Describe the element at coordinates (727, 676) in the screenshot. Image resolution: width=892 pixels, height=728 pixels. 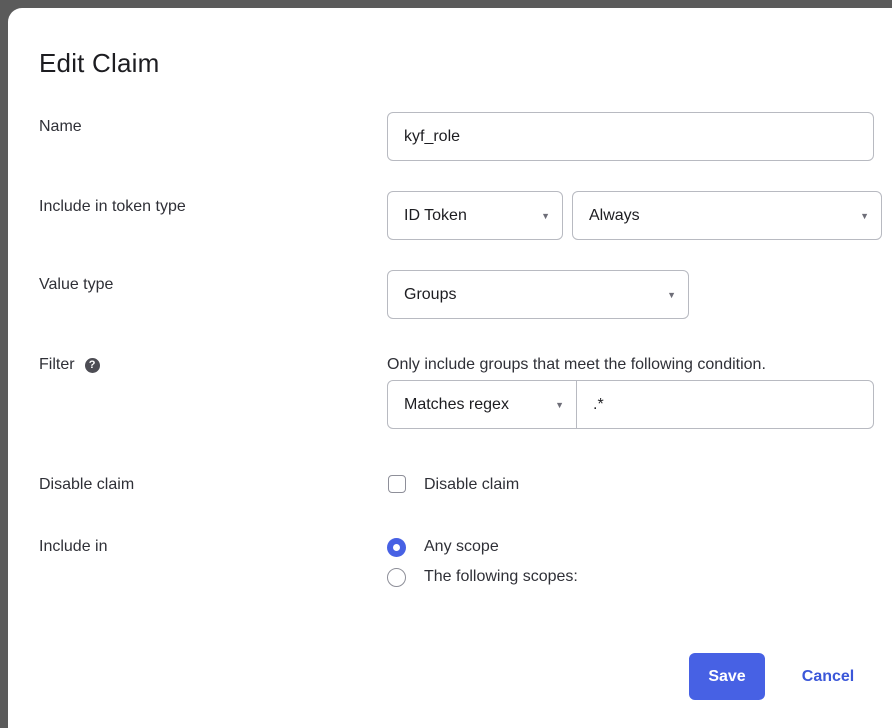
I see `save-button: Save` at that location.